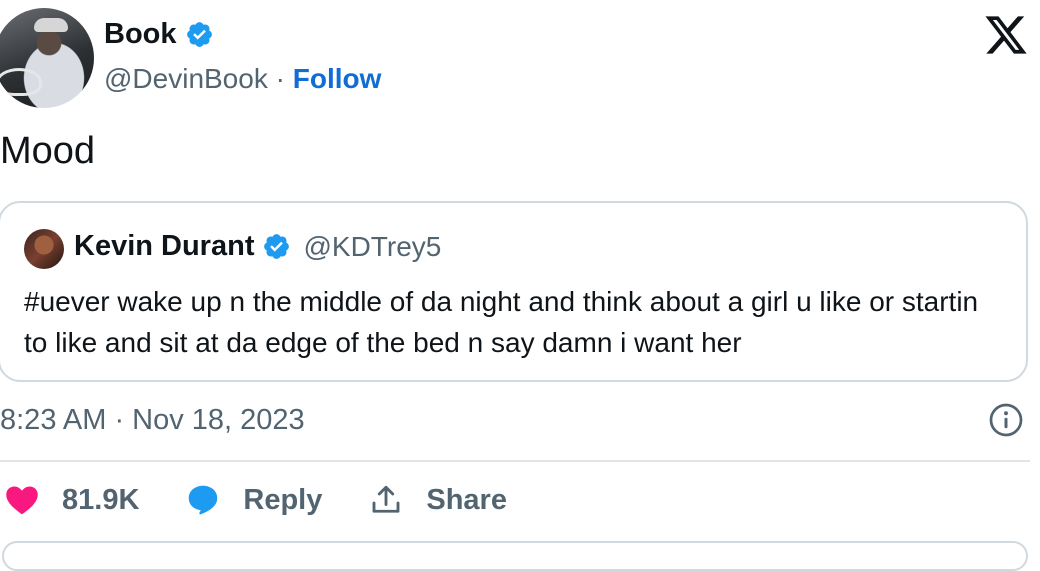  I want to click on divider, so click(515, 461).